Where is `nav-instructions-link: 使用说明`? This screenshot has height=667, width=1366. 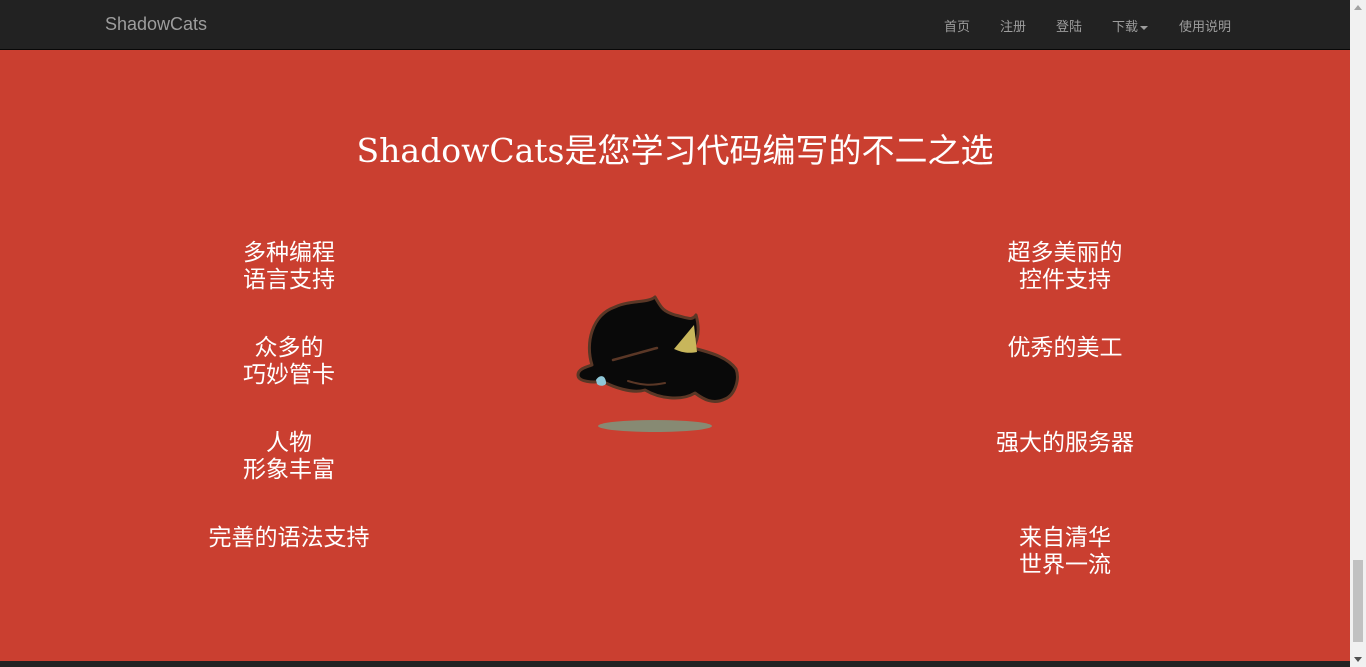 nav-instructions-link: 使用说明 is located at coordinates (1205, 25).